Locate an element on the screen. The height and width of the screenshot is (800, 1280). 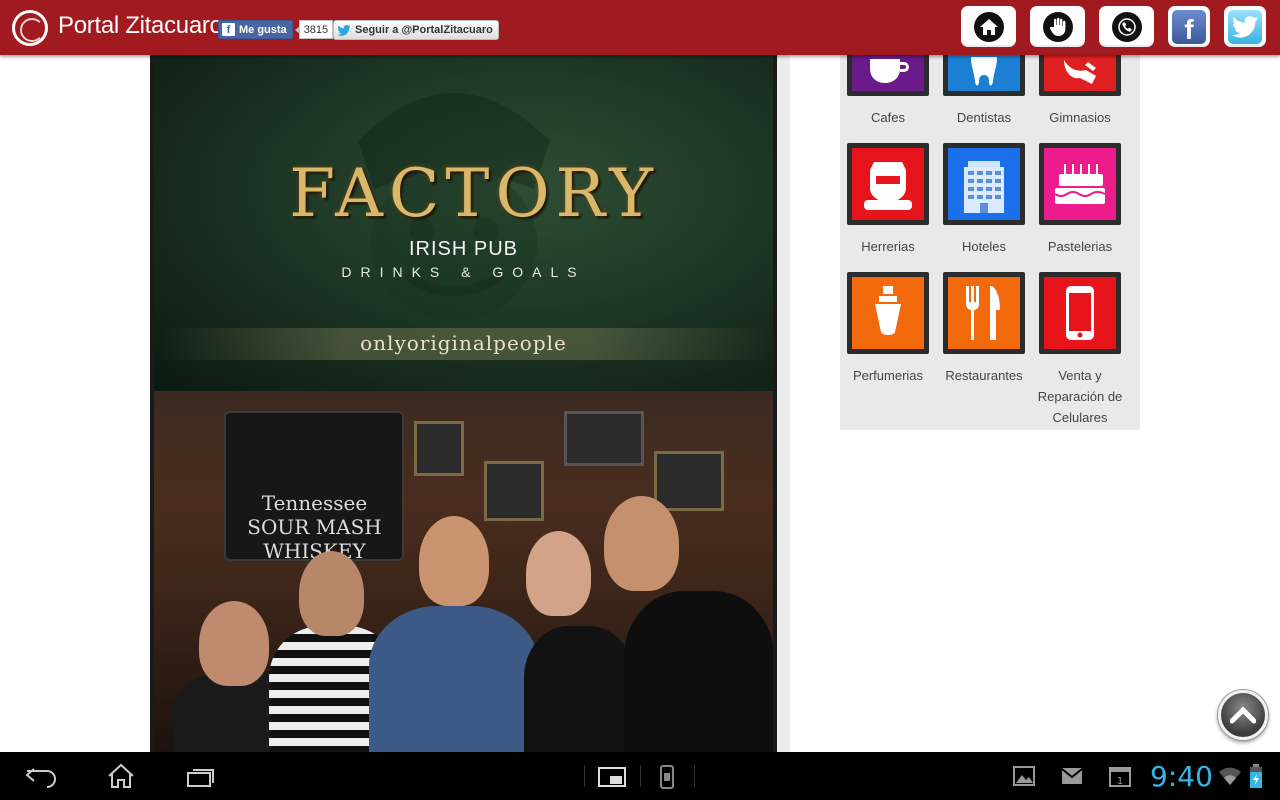
drinks-goals-text: DRINKS & GOALS is located at coordinates (463, 272).